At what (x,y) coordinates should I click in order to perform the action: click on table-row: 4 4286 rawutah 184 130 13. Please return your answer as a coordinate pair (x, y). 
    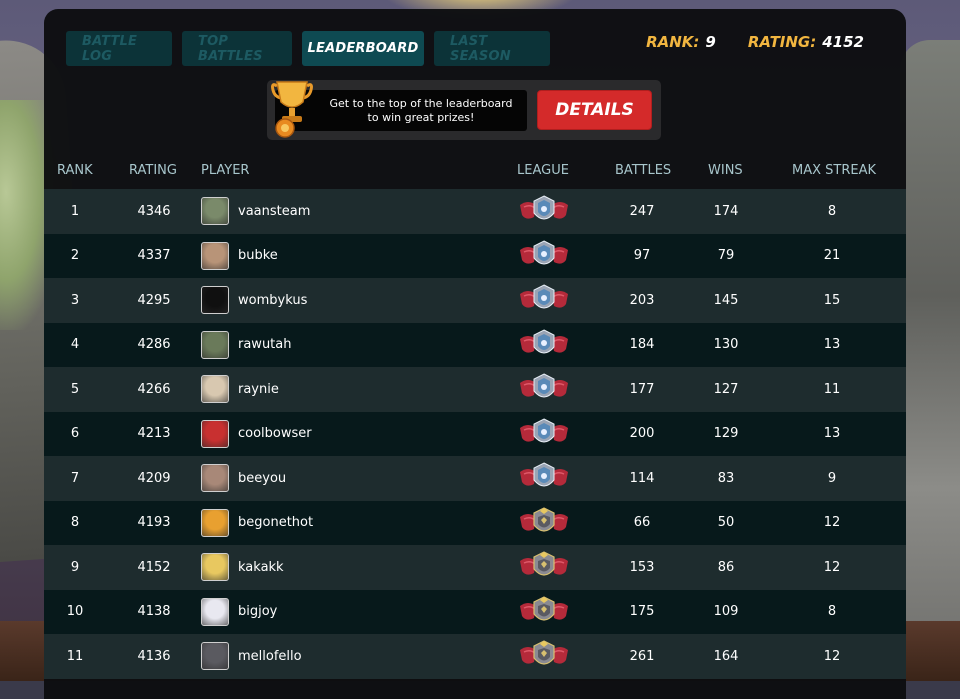
    Looking at the image, I should click on (475, 345).